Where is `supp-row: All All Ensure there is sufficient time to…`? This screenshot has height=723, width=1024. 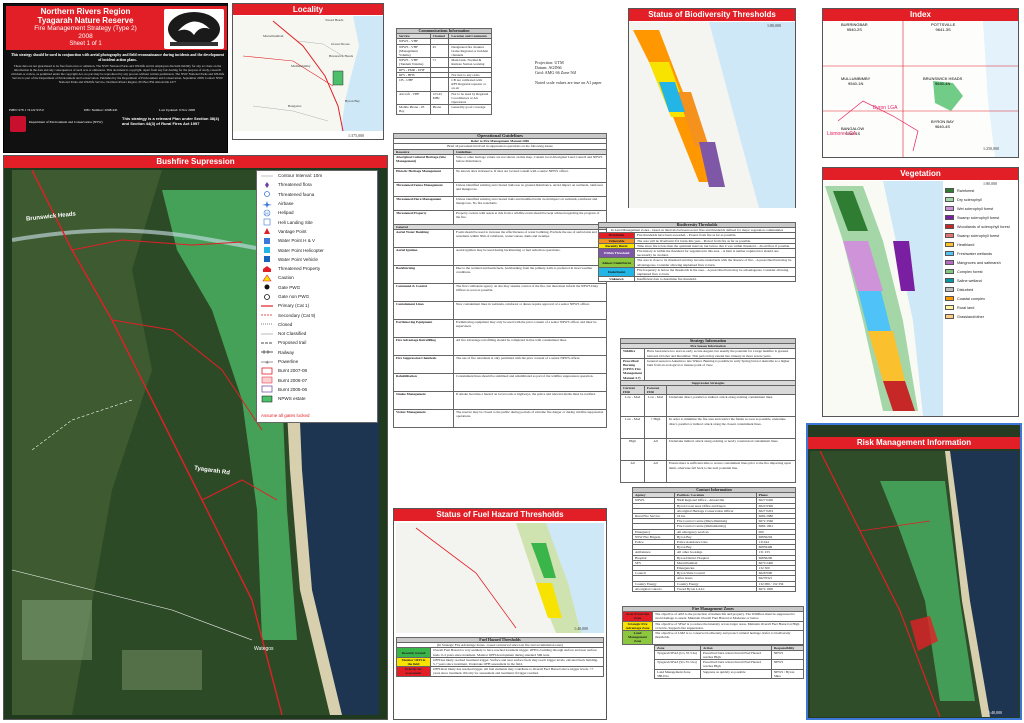
supp-row: All All Ensure there is sufficient time to… is located at coordinates (707, 472).